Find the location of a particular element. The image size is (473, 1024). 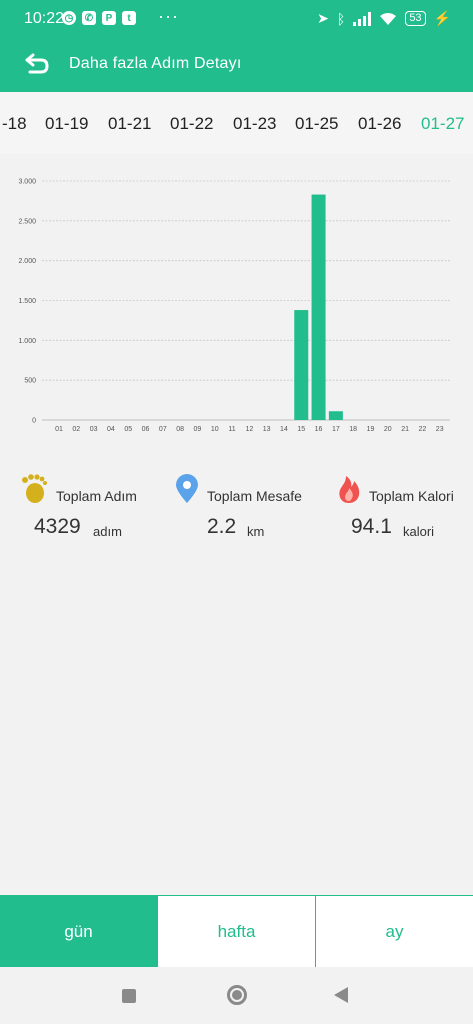

x-tick-label: 07 is located at coordinates (163, 429).